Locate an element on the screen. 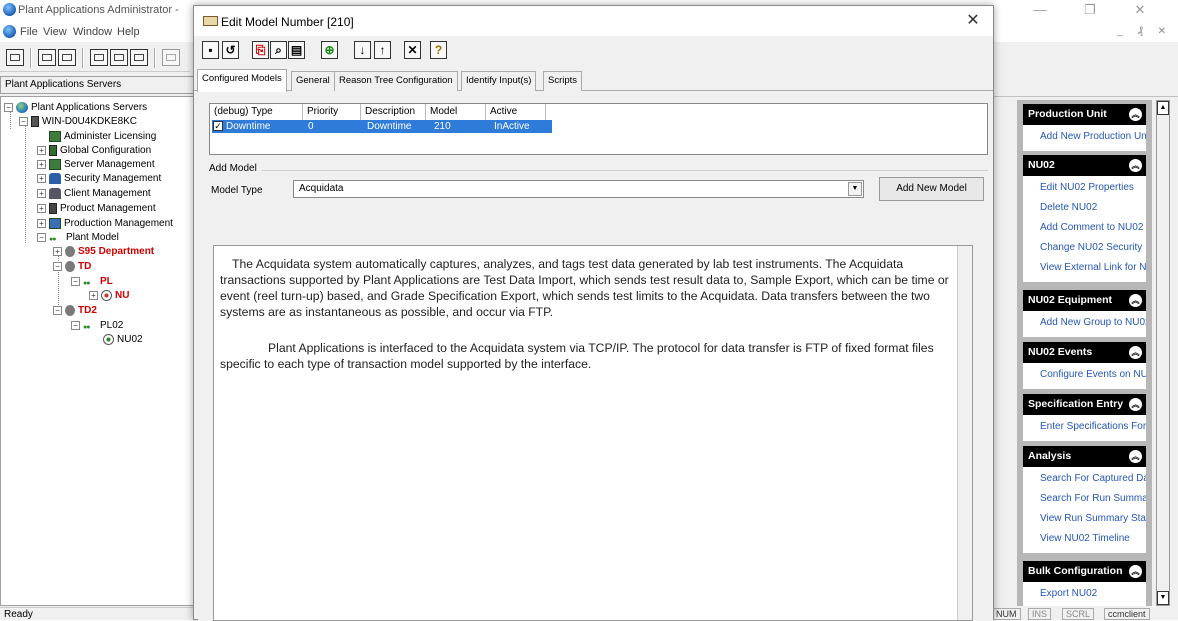 The image size is (1178, 621). menu-help: Help is located at coordinates (128, 32).